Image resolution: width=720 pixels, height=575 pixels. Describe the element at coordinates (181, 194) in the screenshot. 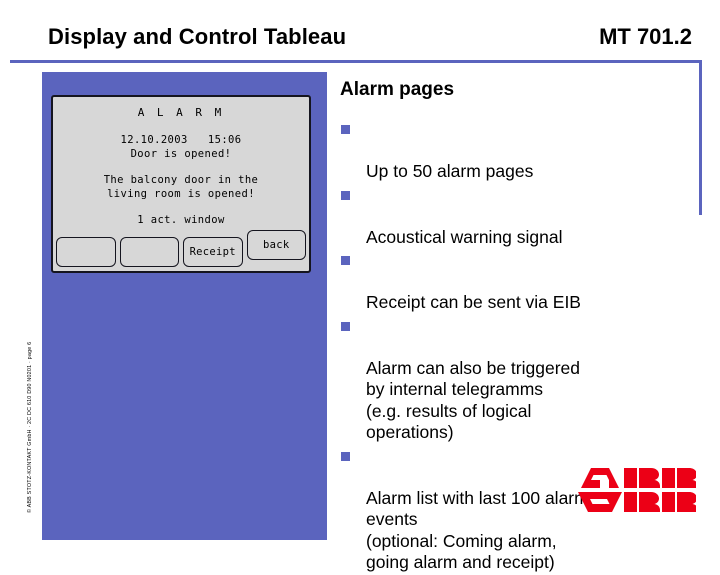

I see `lcd-long-message-line-2: living room is opened!` at that location.